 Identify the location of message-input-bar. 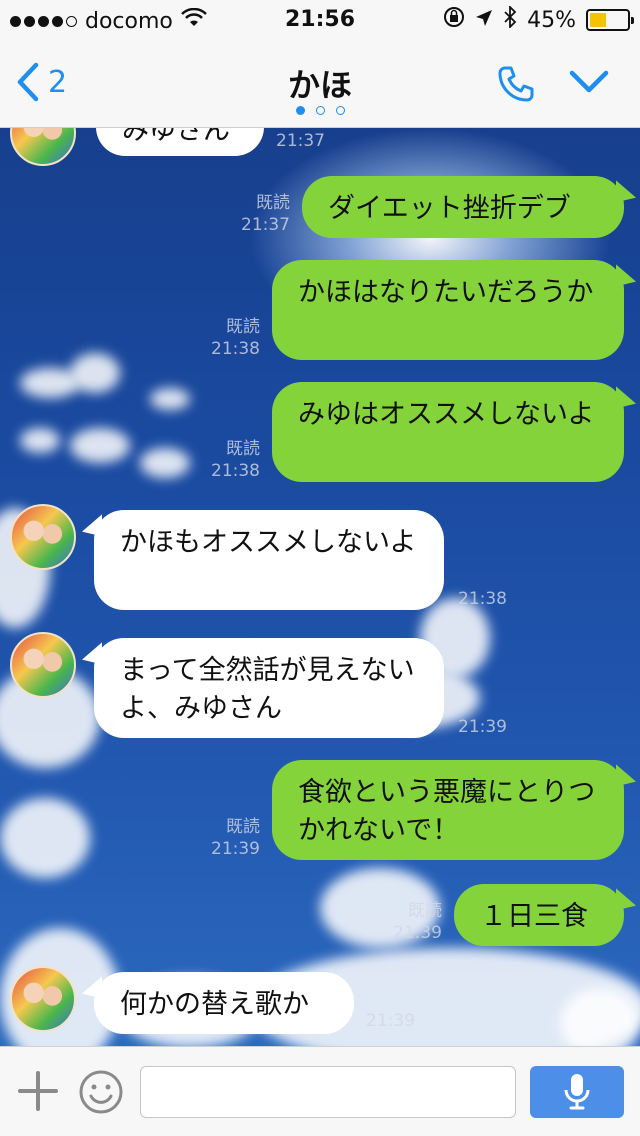
(320, 1091).